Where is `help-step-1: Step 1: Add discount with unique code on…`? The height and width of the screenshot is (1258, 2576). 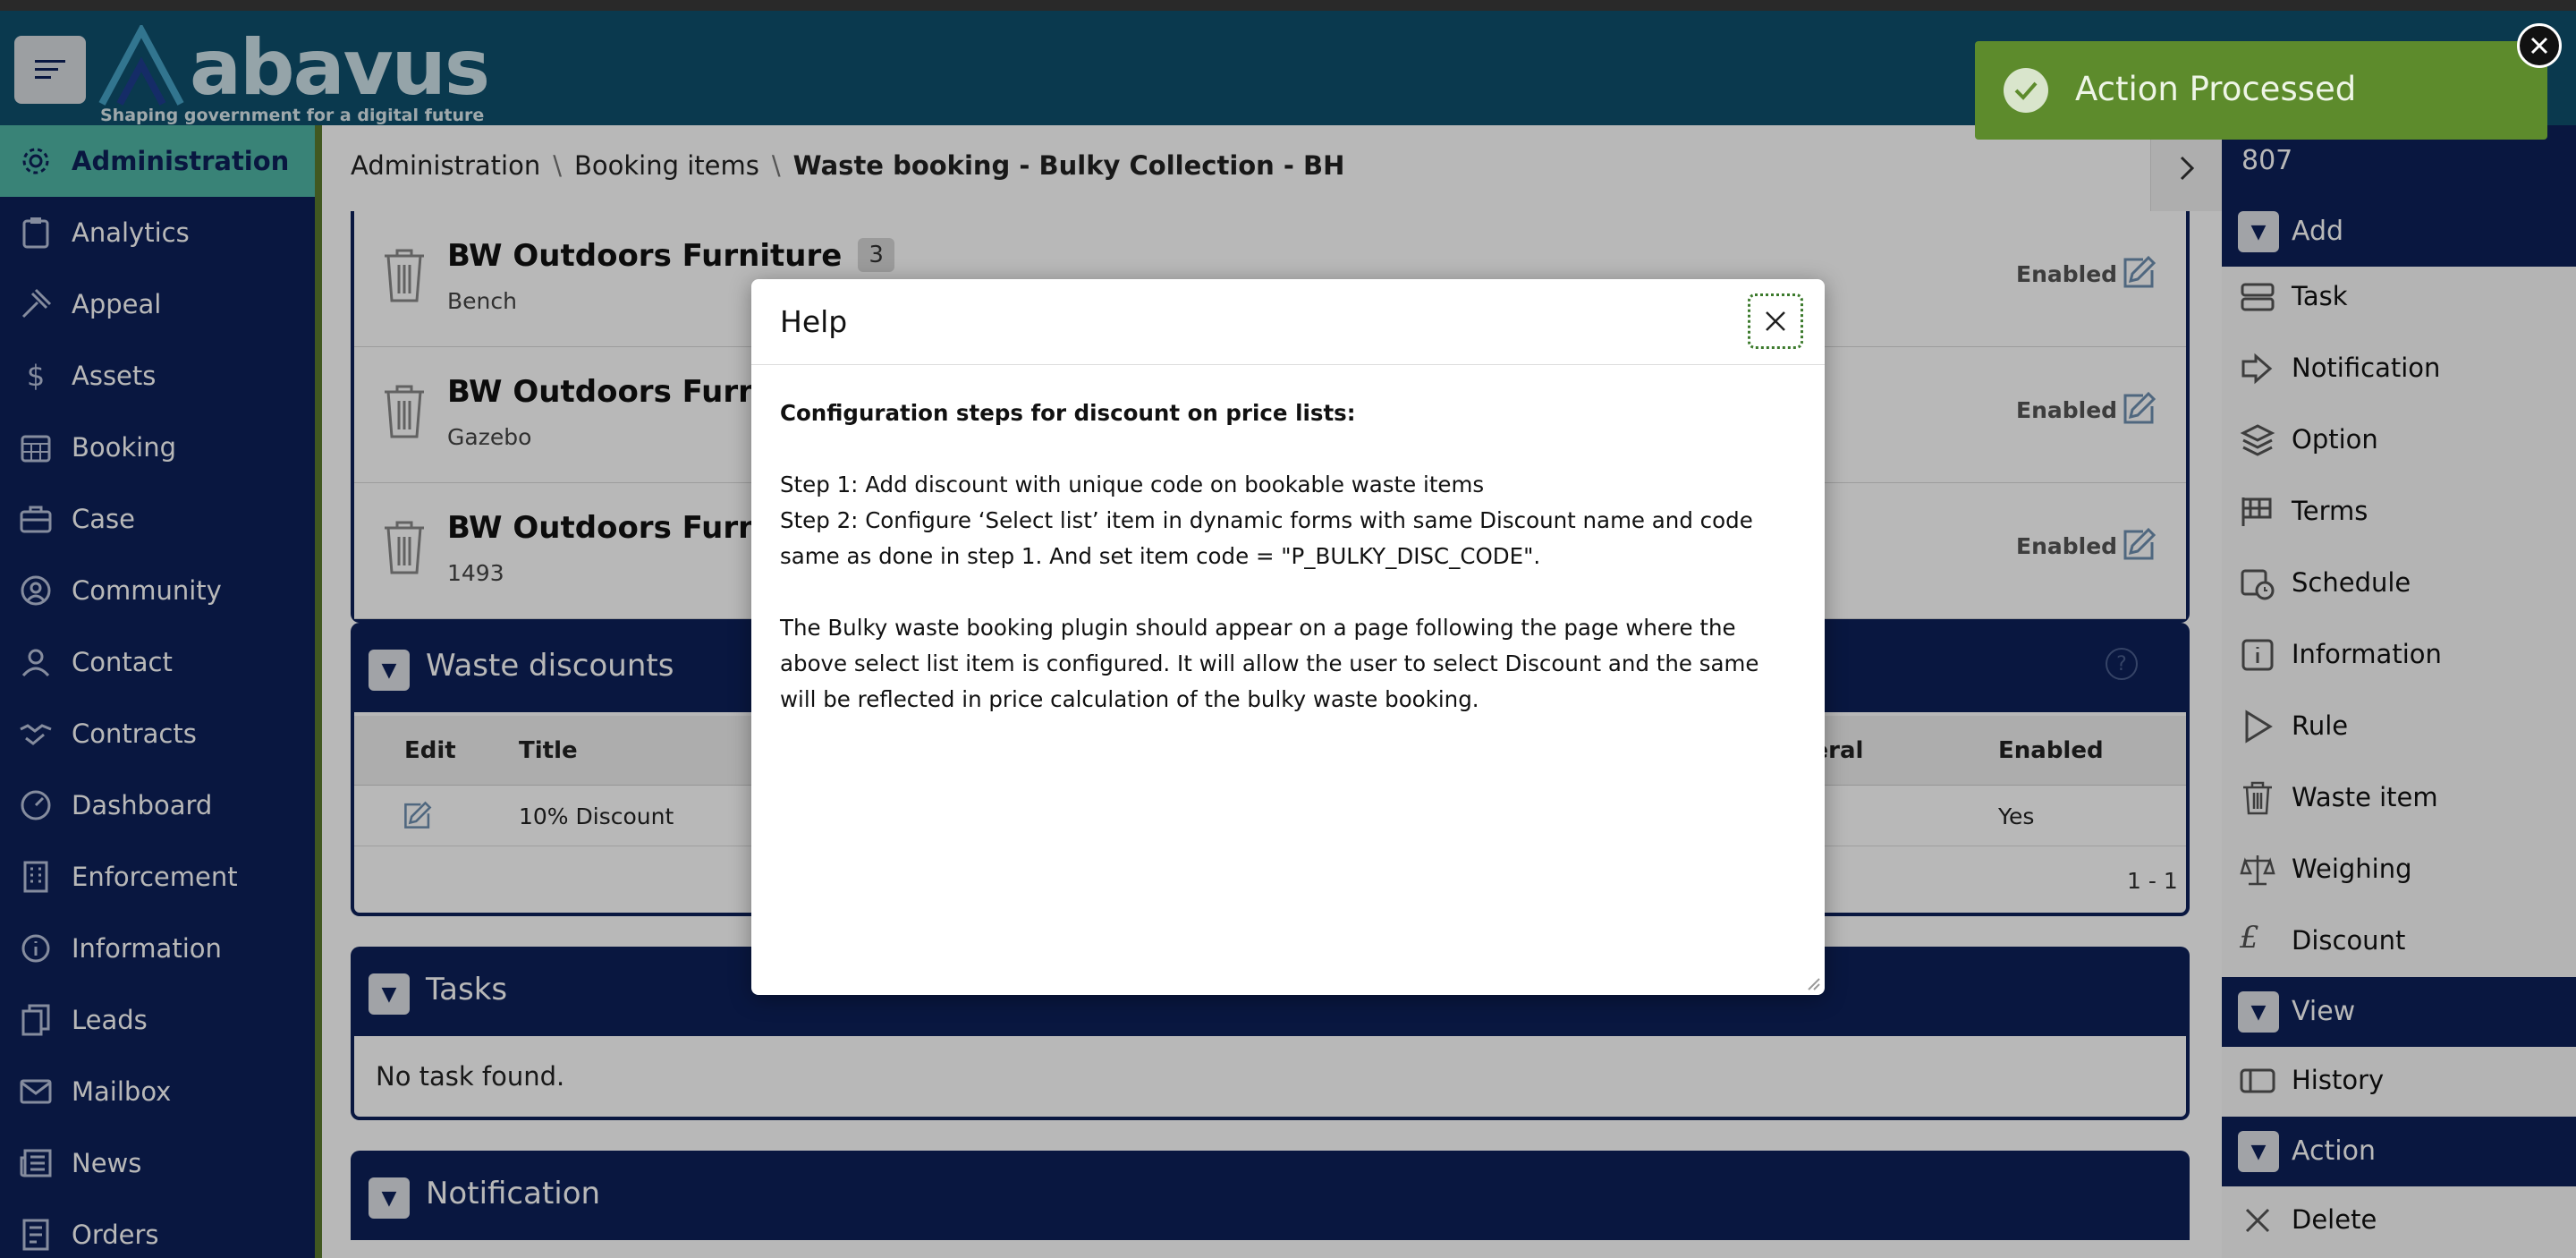
help-step-1: Step 1: Add discount with unique code on… is located at coordinates (1132, 484).